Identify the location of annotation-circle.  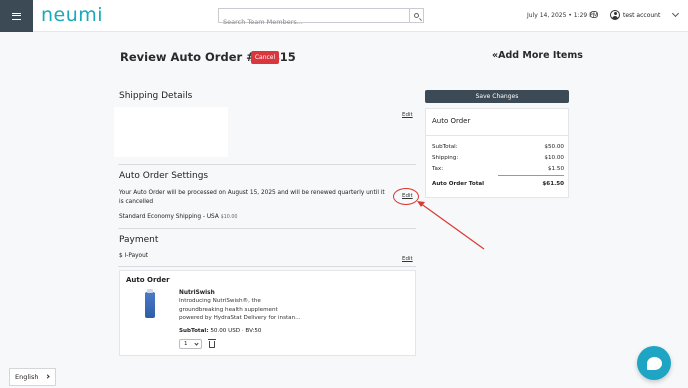
(406, 196).